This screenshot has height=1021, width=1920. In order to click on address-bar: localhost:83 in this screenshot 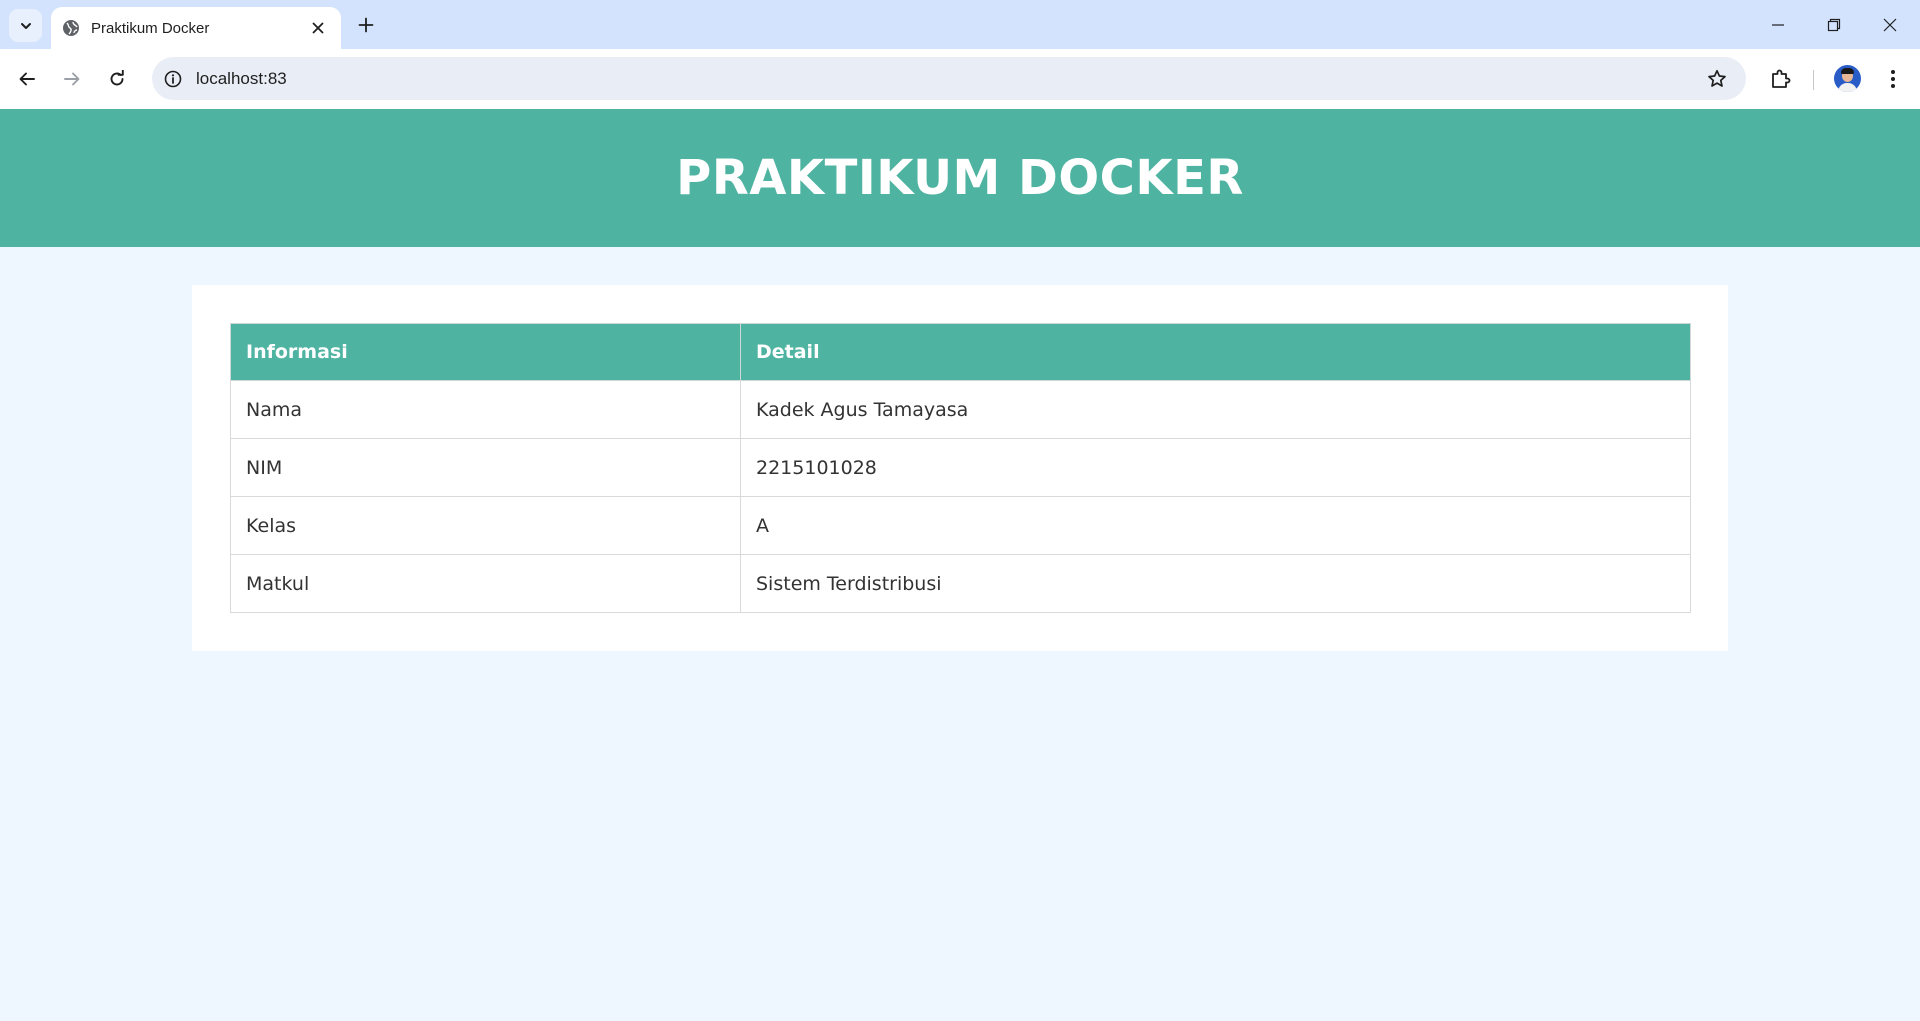, I will do `click(949, 78)`.